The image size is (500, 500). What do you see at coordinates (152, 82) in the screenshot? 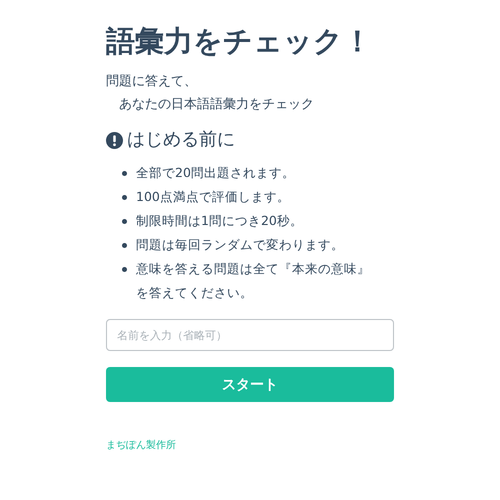
I see `intro-text: 問題に答えて、` at bounding box center [152, 82].